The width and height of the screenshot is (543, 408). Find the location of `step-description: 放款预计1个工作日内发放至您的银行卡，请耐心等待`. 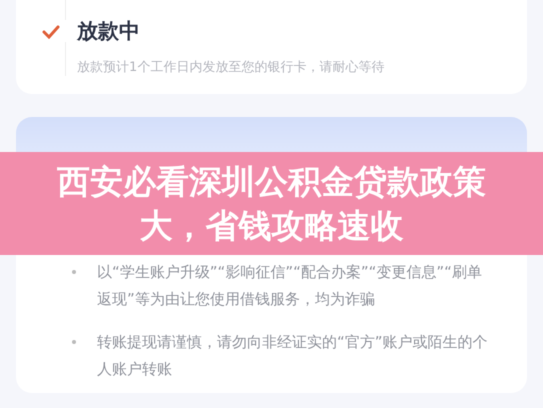

step-description: 放款预计1个工作日内发放至您的银行卡，请耐心等待 is located at coordinates (231, 67).